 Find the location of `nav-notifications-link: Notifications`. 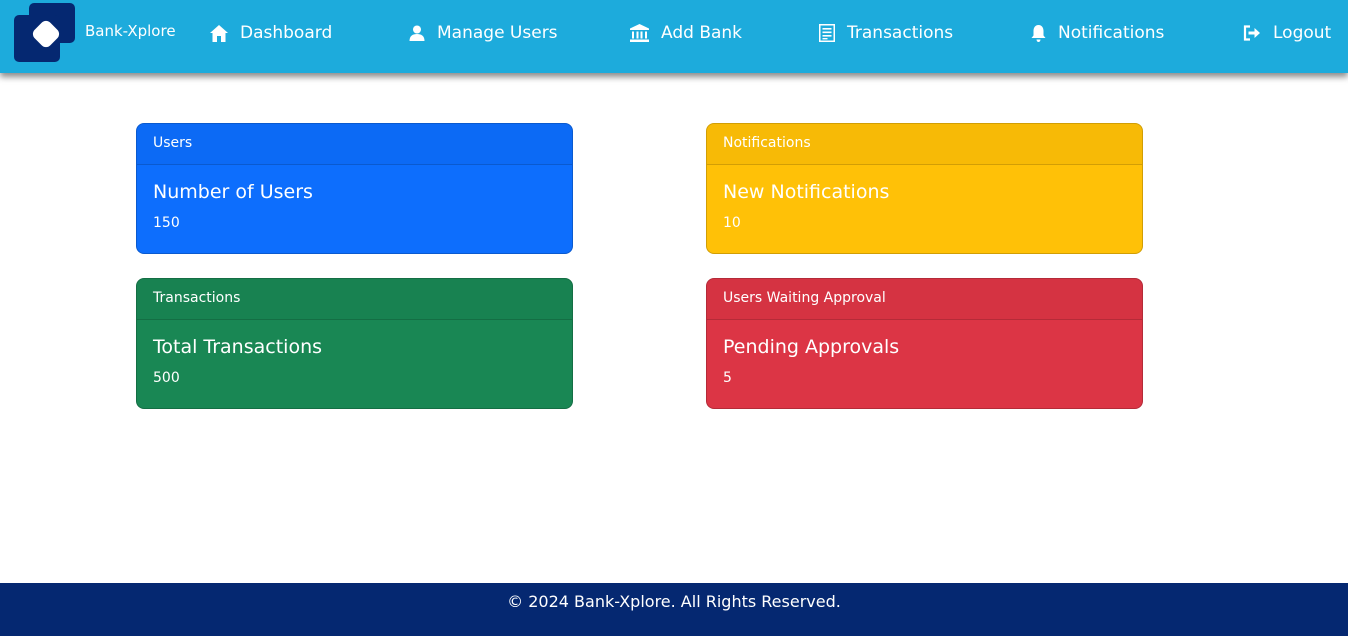

nav-notifications-link: Notifications is located at coordinates (1097, 33).